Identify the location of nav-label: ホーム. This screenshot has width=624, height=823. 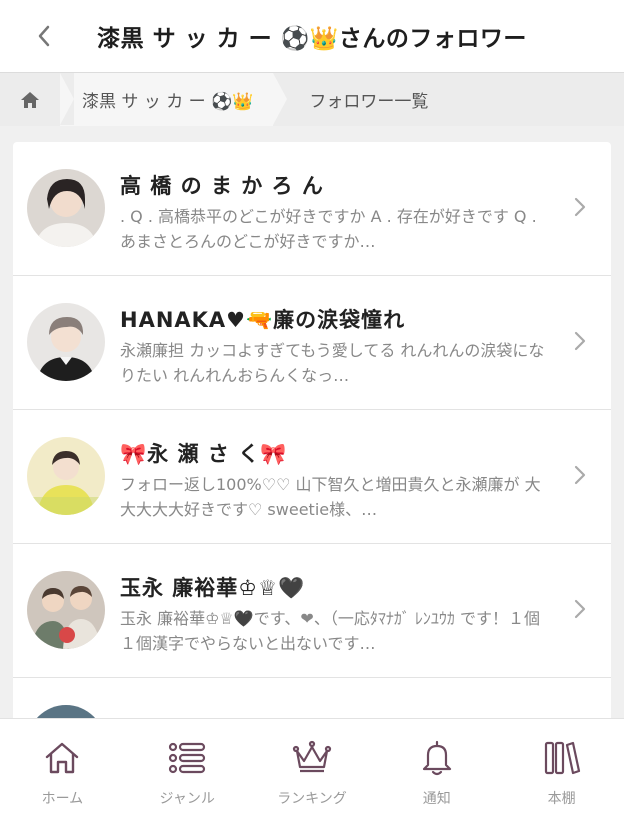
(62, 799).